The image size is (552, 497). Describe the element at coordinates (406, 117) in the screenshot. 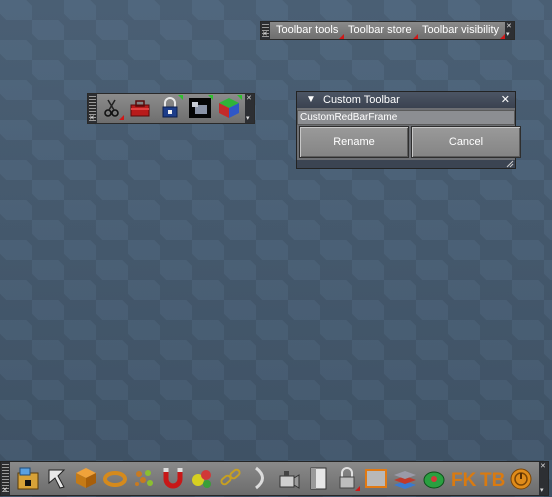

I see `toolbar-name-field: CustomRedBarFrame` at that location.